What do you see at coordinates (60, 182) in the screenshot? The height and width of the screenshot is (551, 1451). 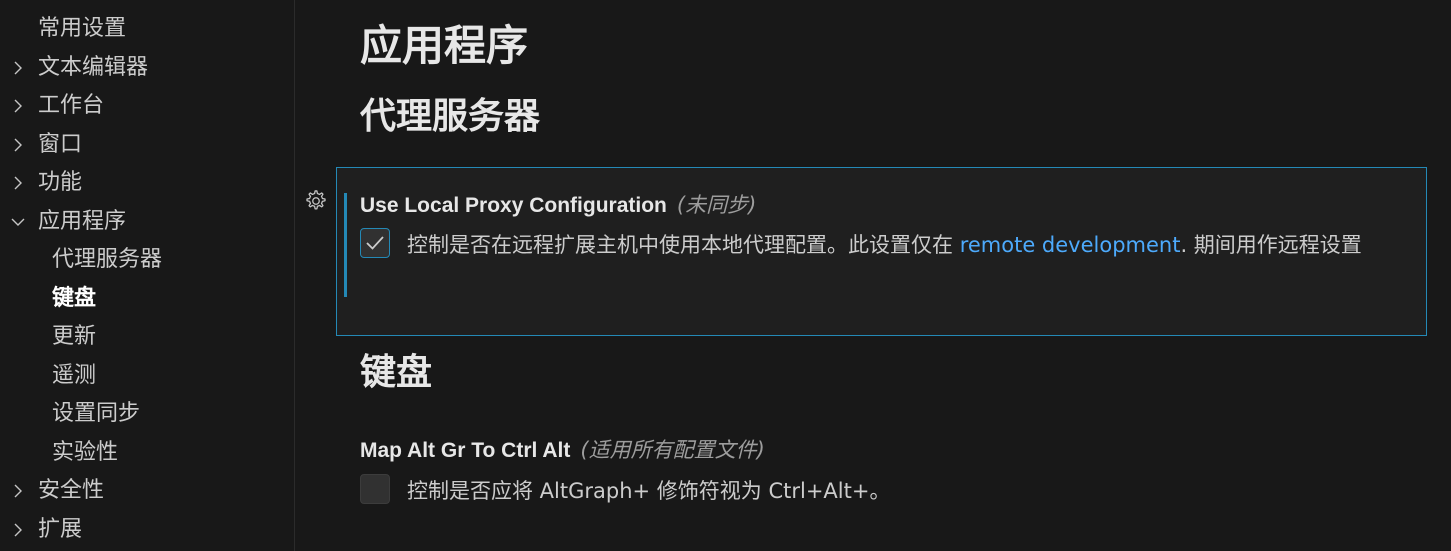 I see `toc-item-label: 功能` at bounding box center [60, 182].